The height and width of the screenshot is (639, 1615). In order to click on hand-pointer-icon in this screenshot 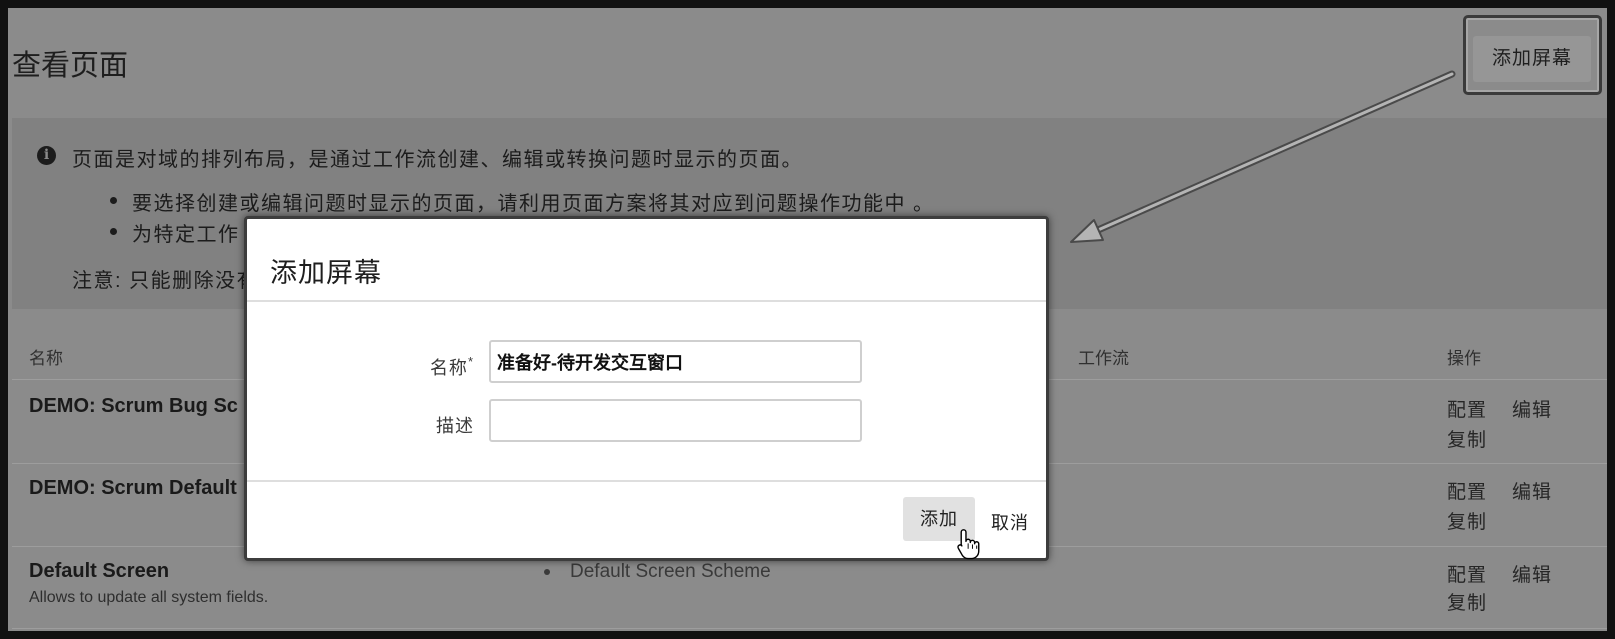, I will do `click(968, 544)`.